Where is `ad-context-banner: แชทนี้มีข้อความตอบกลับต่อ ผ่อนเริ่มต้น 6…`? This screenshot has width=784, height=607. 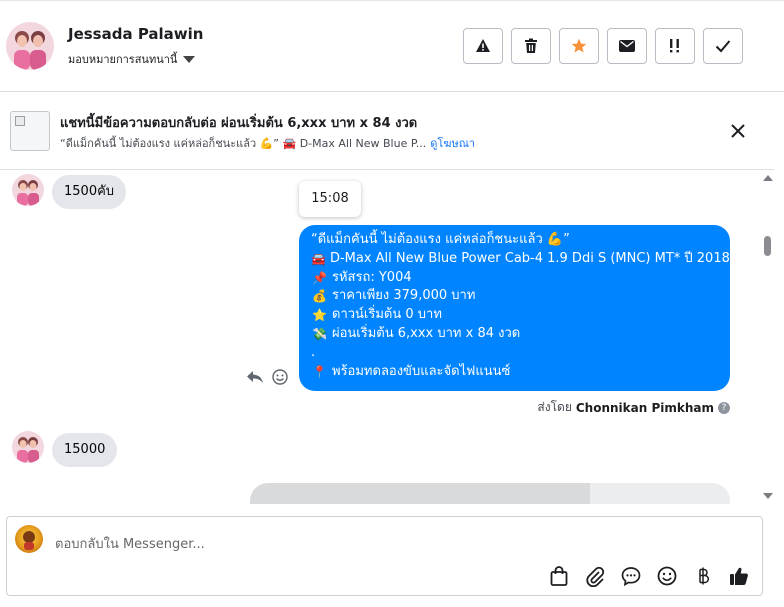 ad-context-banner: แชทนี้มีข้อความตอบกลับต่อ ผ่อนเริ่มต้น 6… is located at coordinates (387, 131).